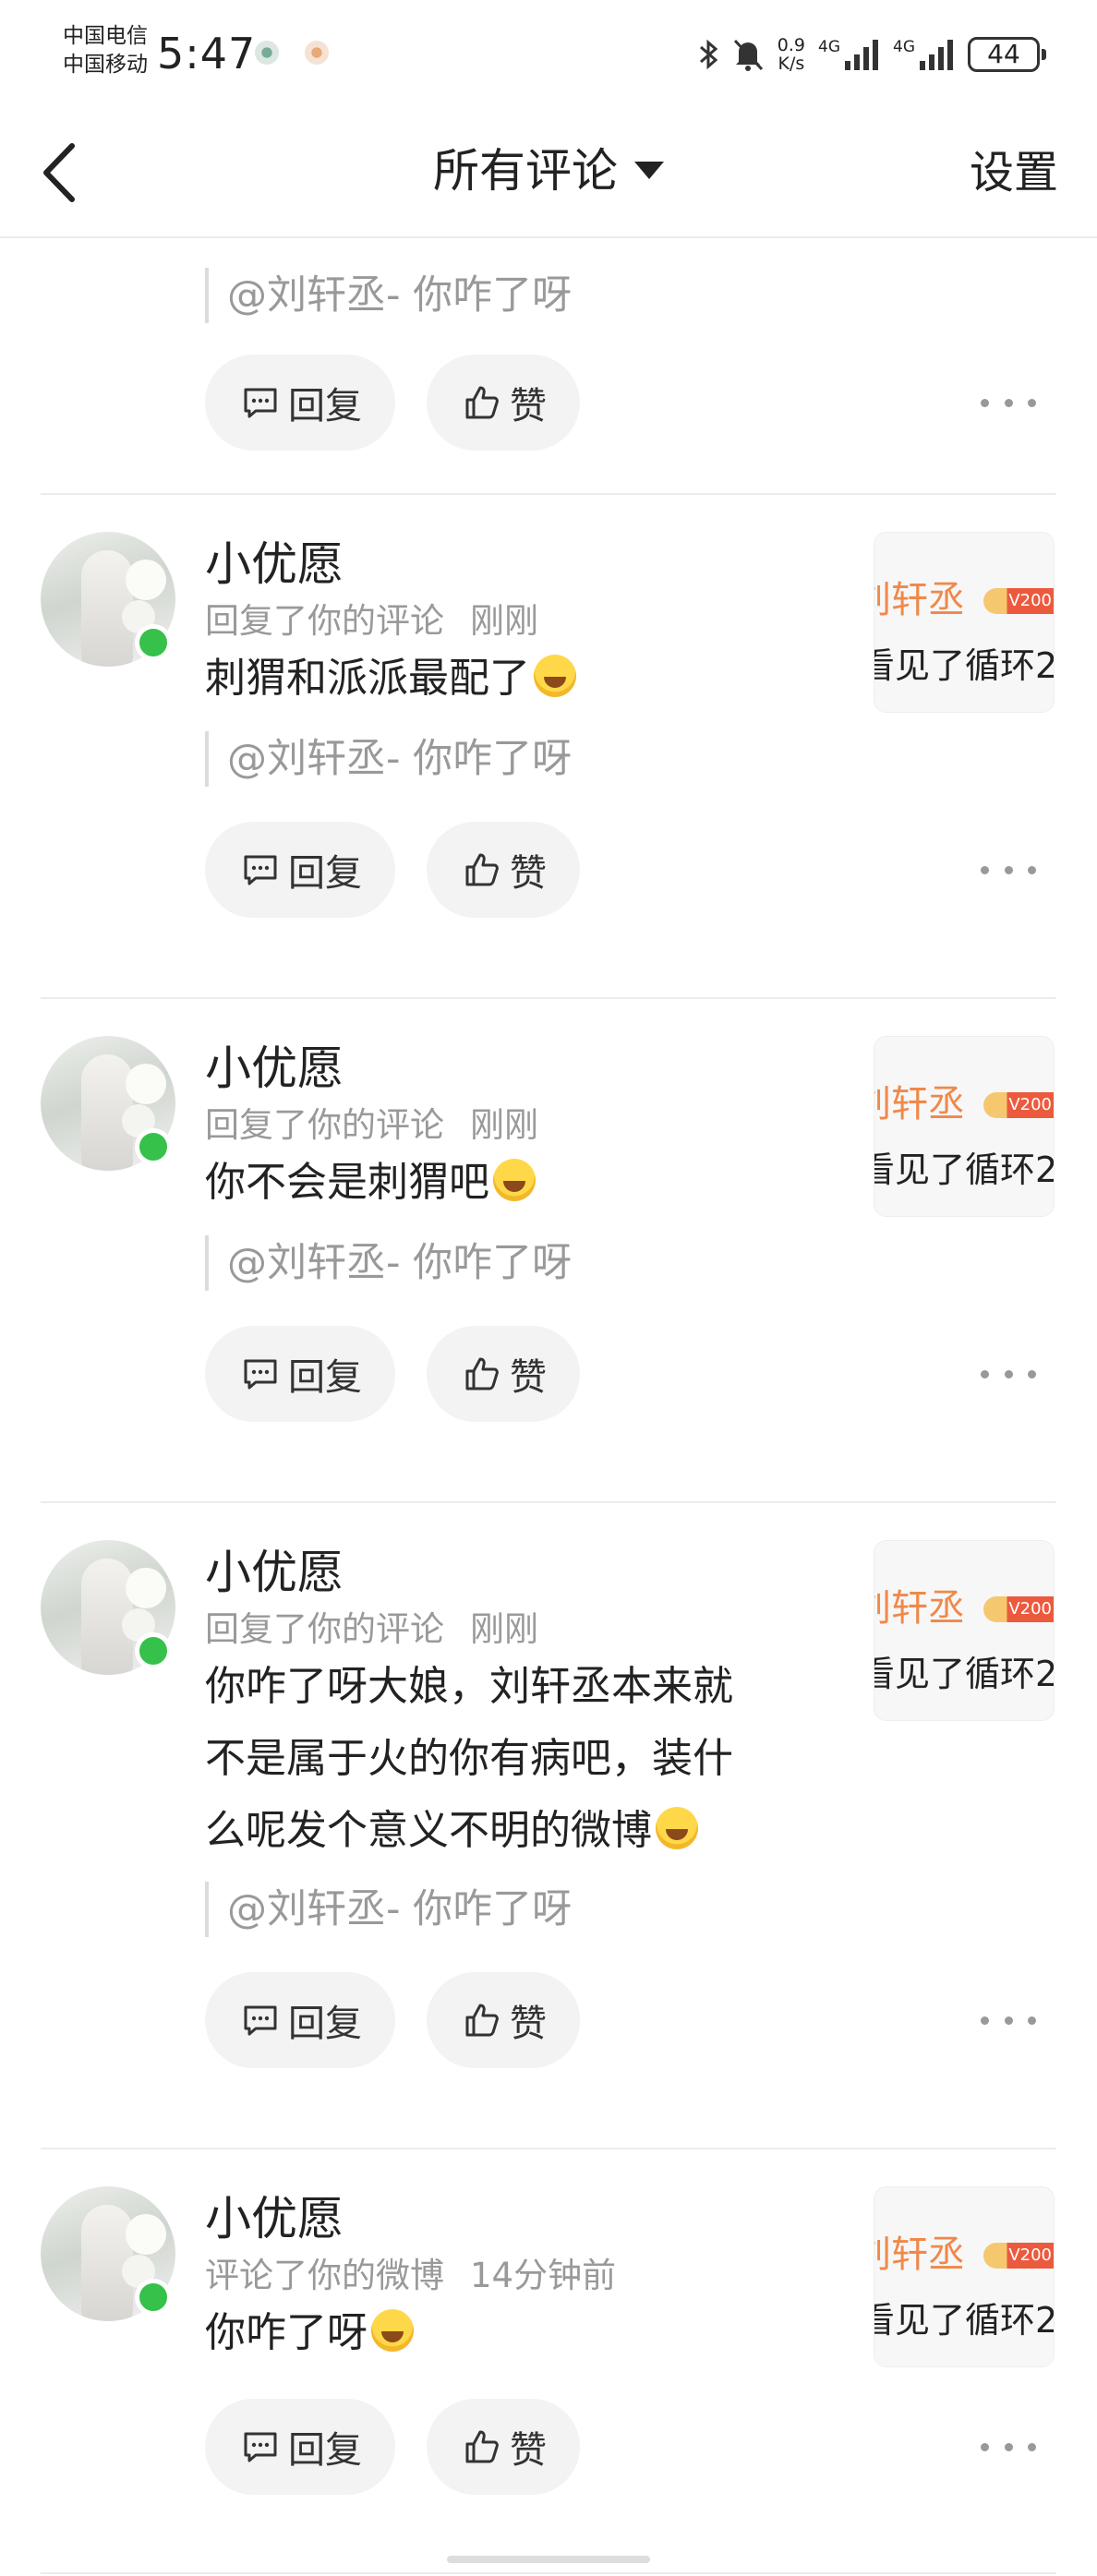 The height and width of the screenshot is (2576, 1097). Describe the element at coordinates (310, 2333) in the screenshot. I see `comment-text: 你咋了呀` at that location.